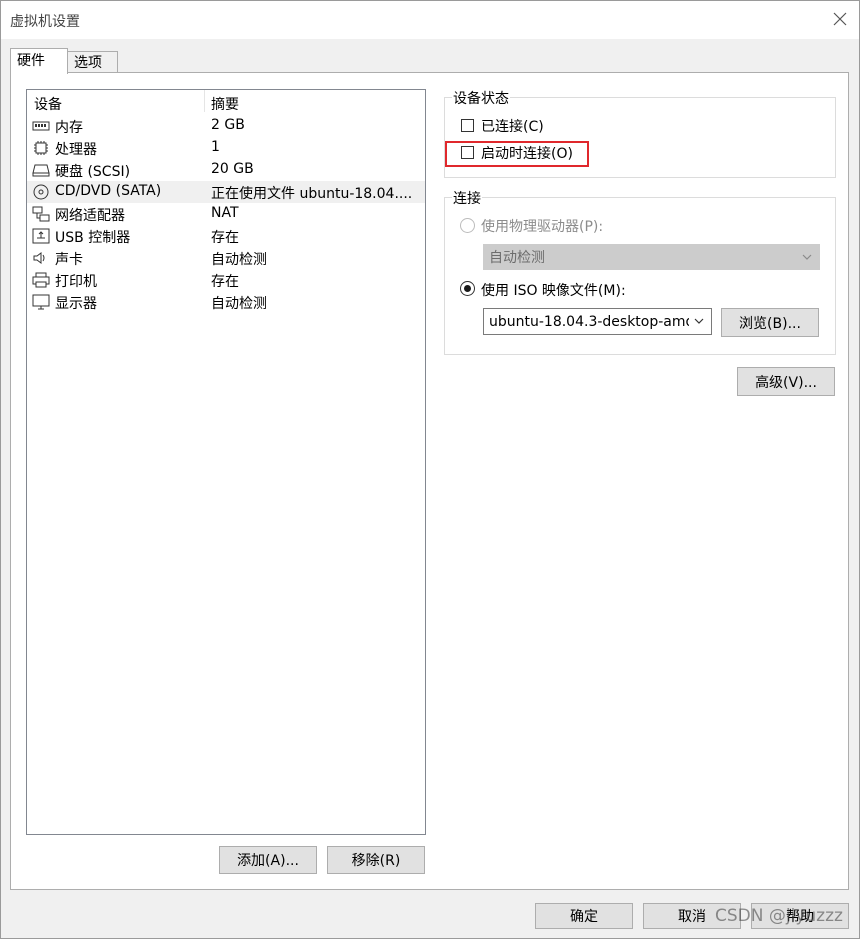  What do you see at coordinates (93, 238) in the screenshot?
I see `device-name: USB 控制器` at bounding box center [93, 238].